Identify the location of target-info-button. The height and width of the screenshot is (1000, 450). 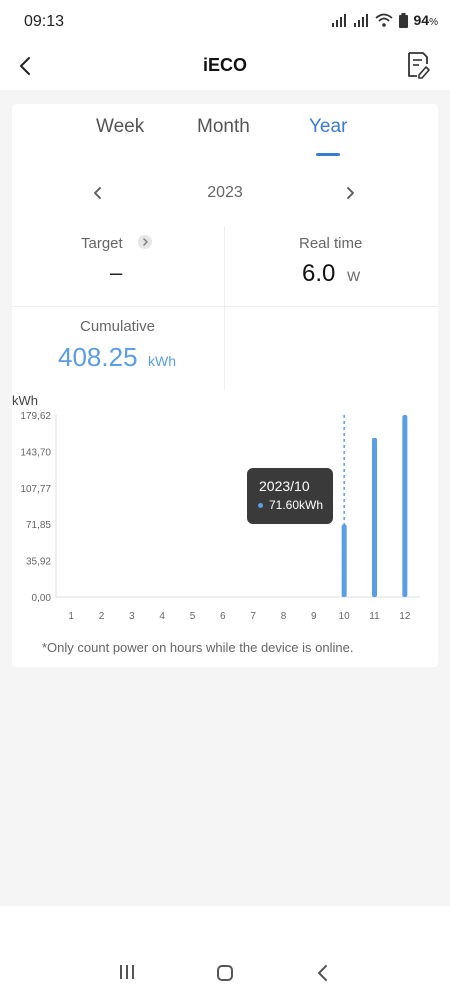
(145, 242).